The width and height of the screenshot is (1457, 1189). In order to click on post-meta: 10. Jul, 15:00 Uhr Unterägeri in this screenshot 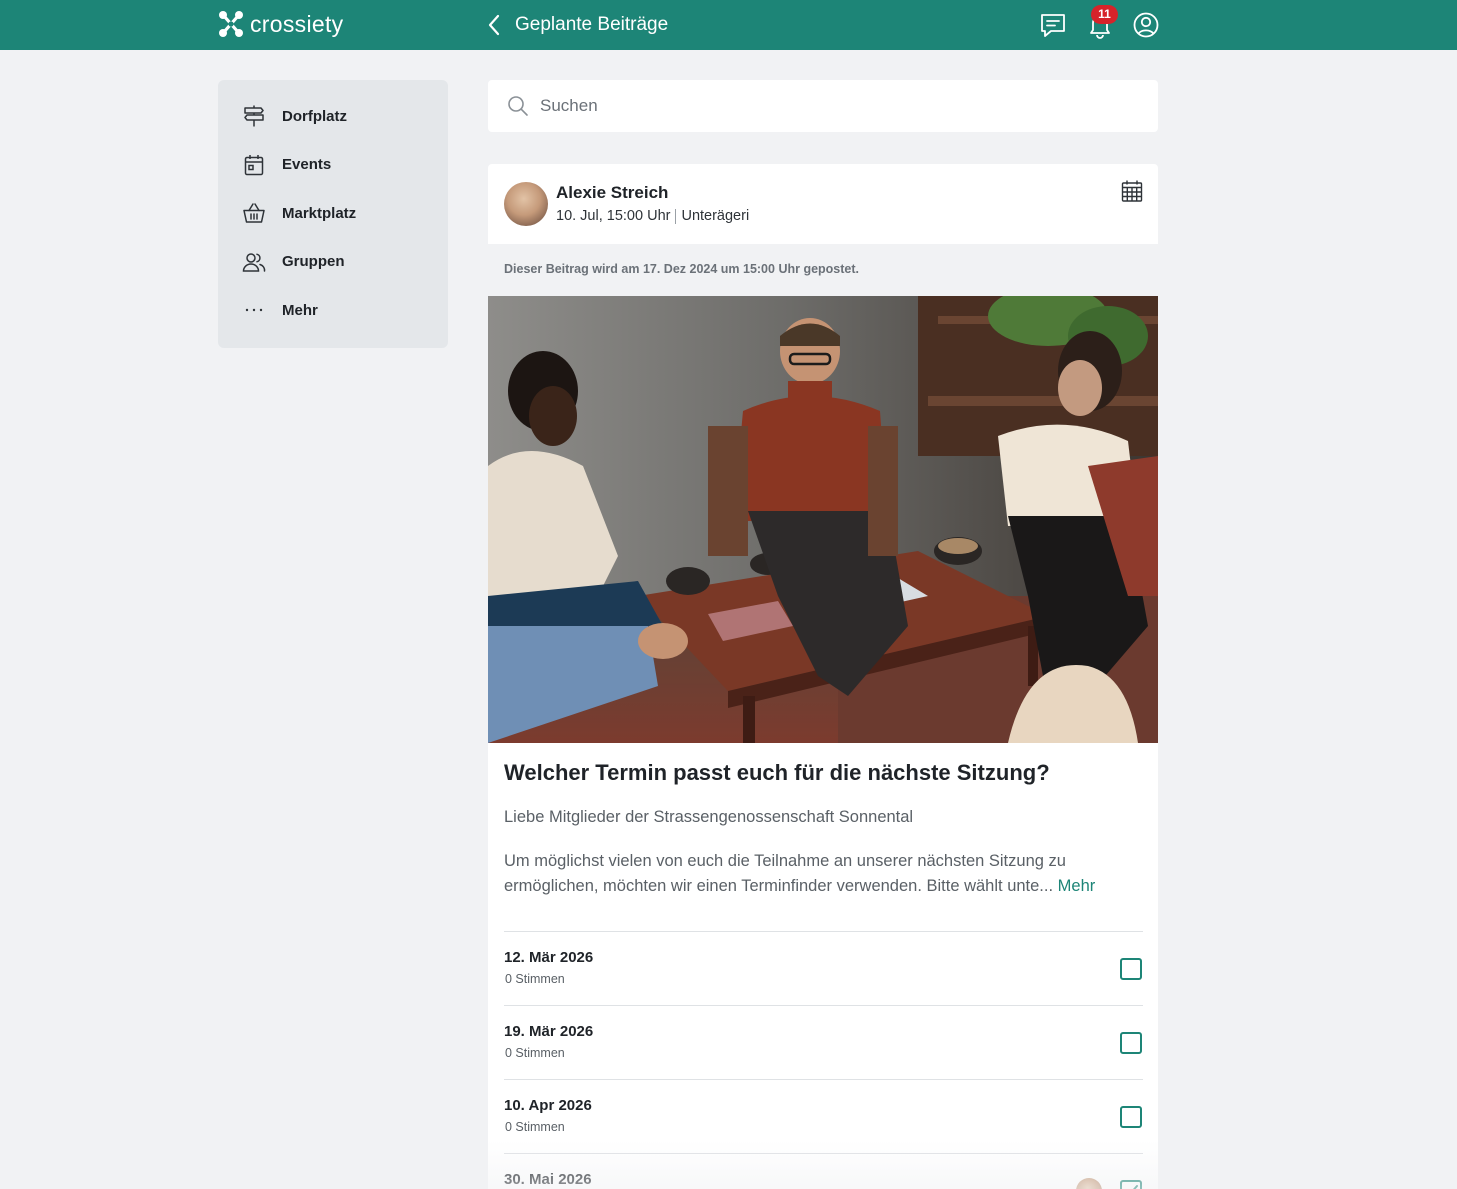, I will do `click(652, 216)`.